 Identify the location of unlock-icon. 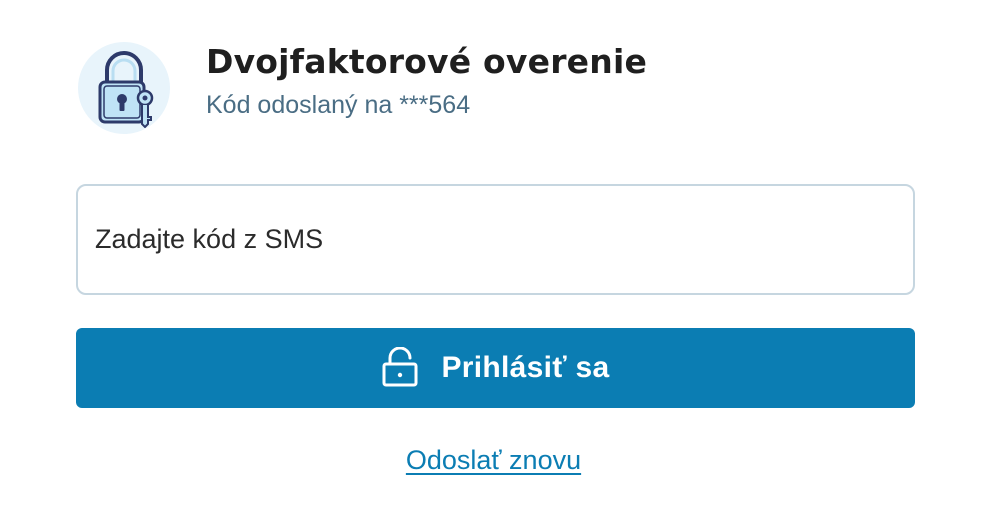
(400, 367).